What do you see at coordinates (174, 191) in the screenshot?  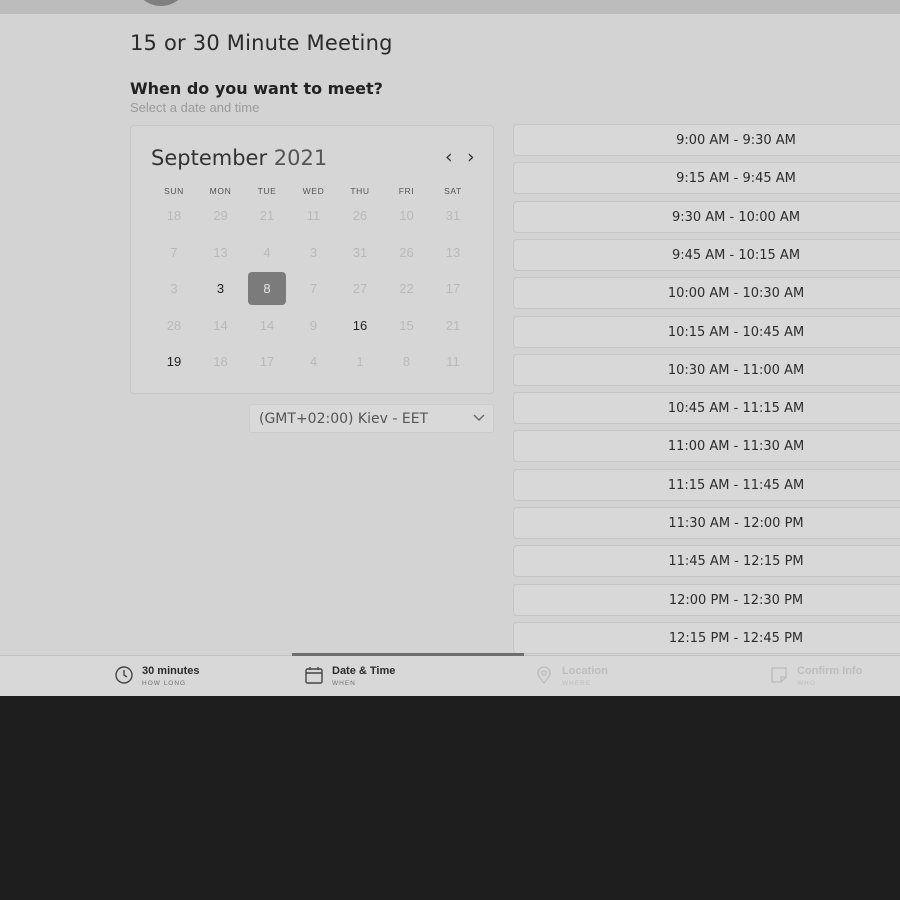 I see `weekday-label: SUN` at bounding box center [174, 191].